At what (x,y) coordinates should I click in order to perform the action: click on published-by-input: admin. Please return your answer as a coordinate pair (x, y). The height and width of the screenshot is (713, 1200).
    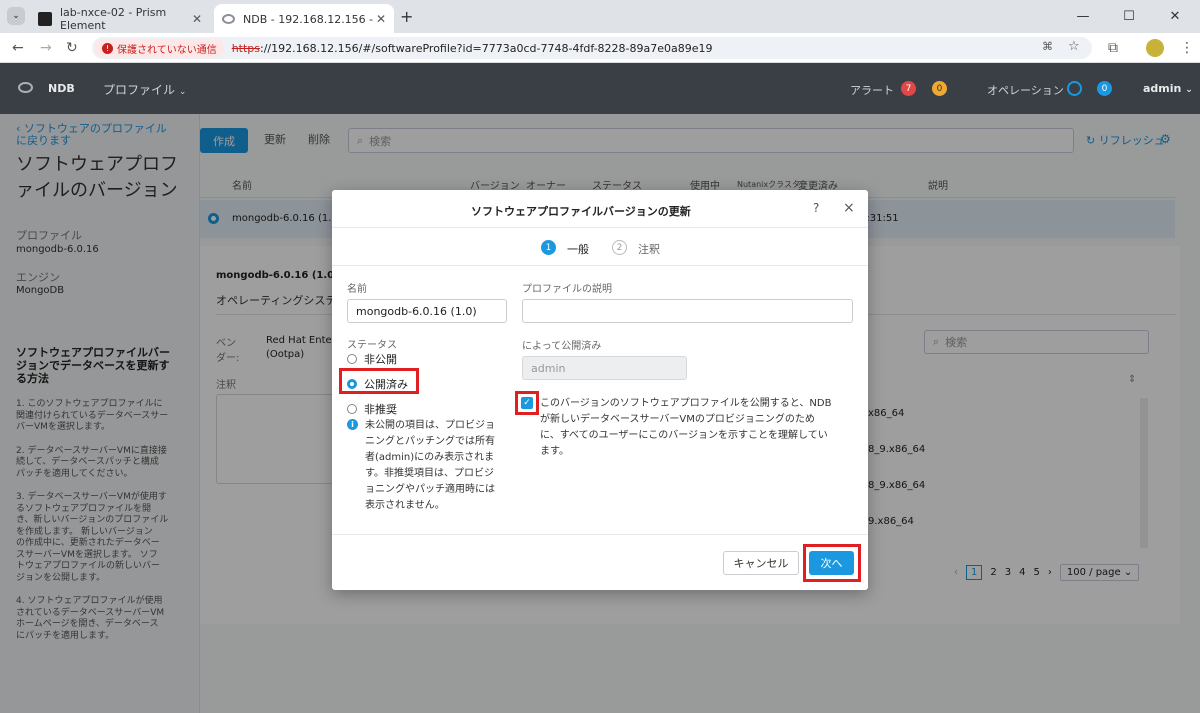
    Looking at the image, I should click on (604, 368).